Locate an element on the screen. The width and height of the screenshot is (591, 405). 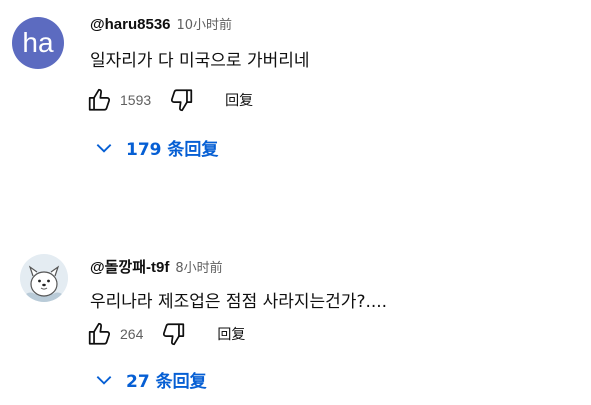
comment-actions: 1593 回复 is located at coordinates (169, 100).